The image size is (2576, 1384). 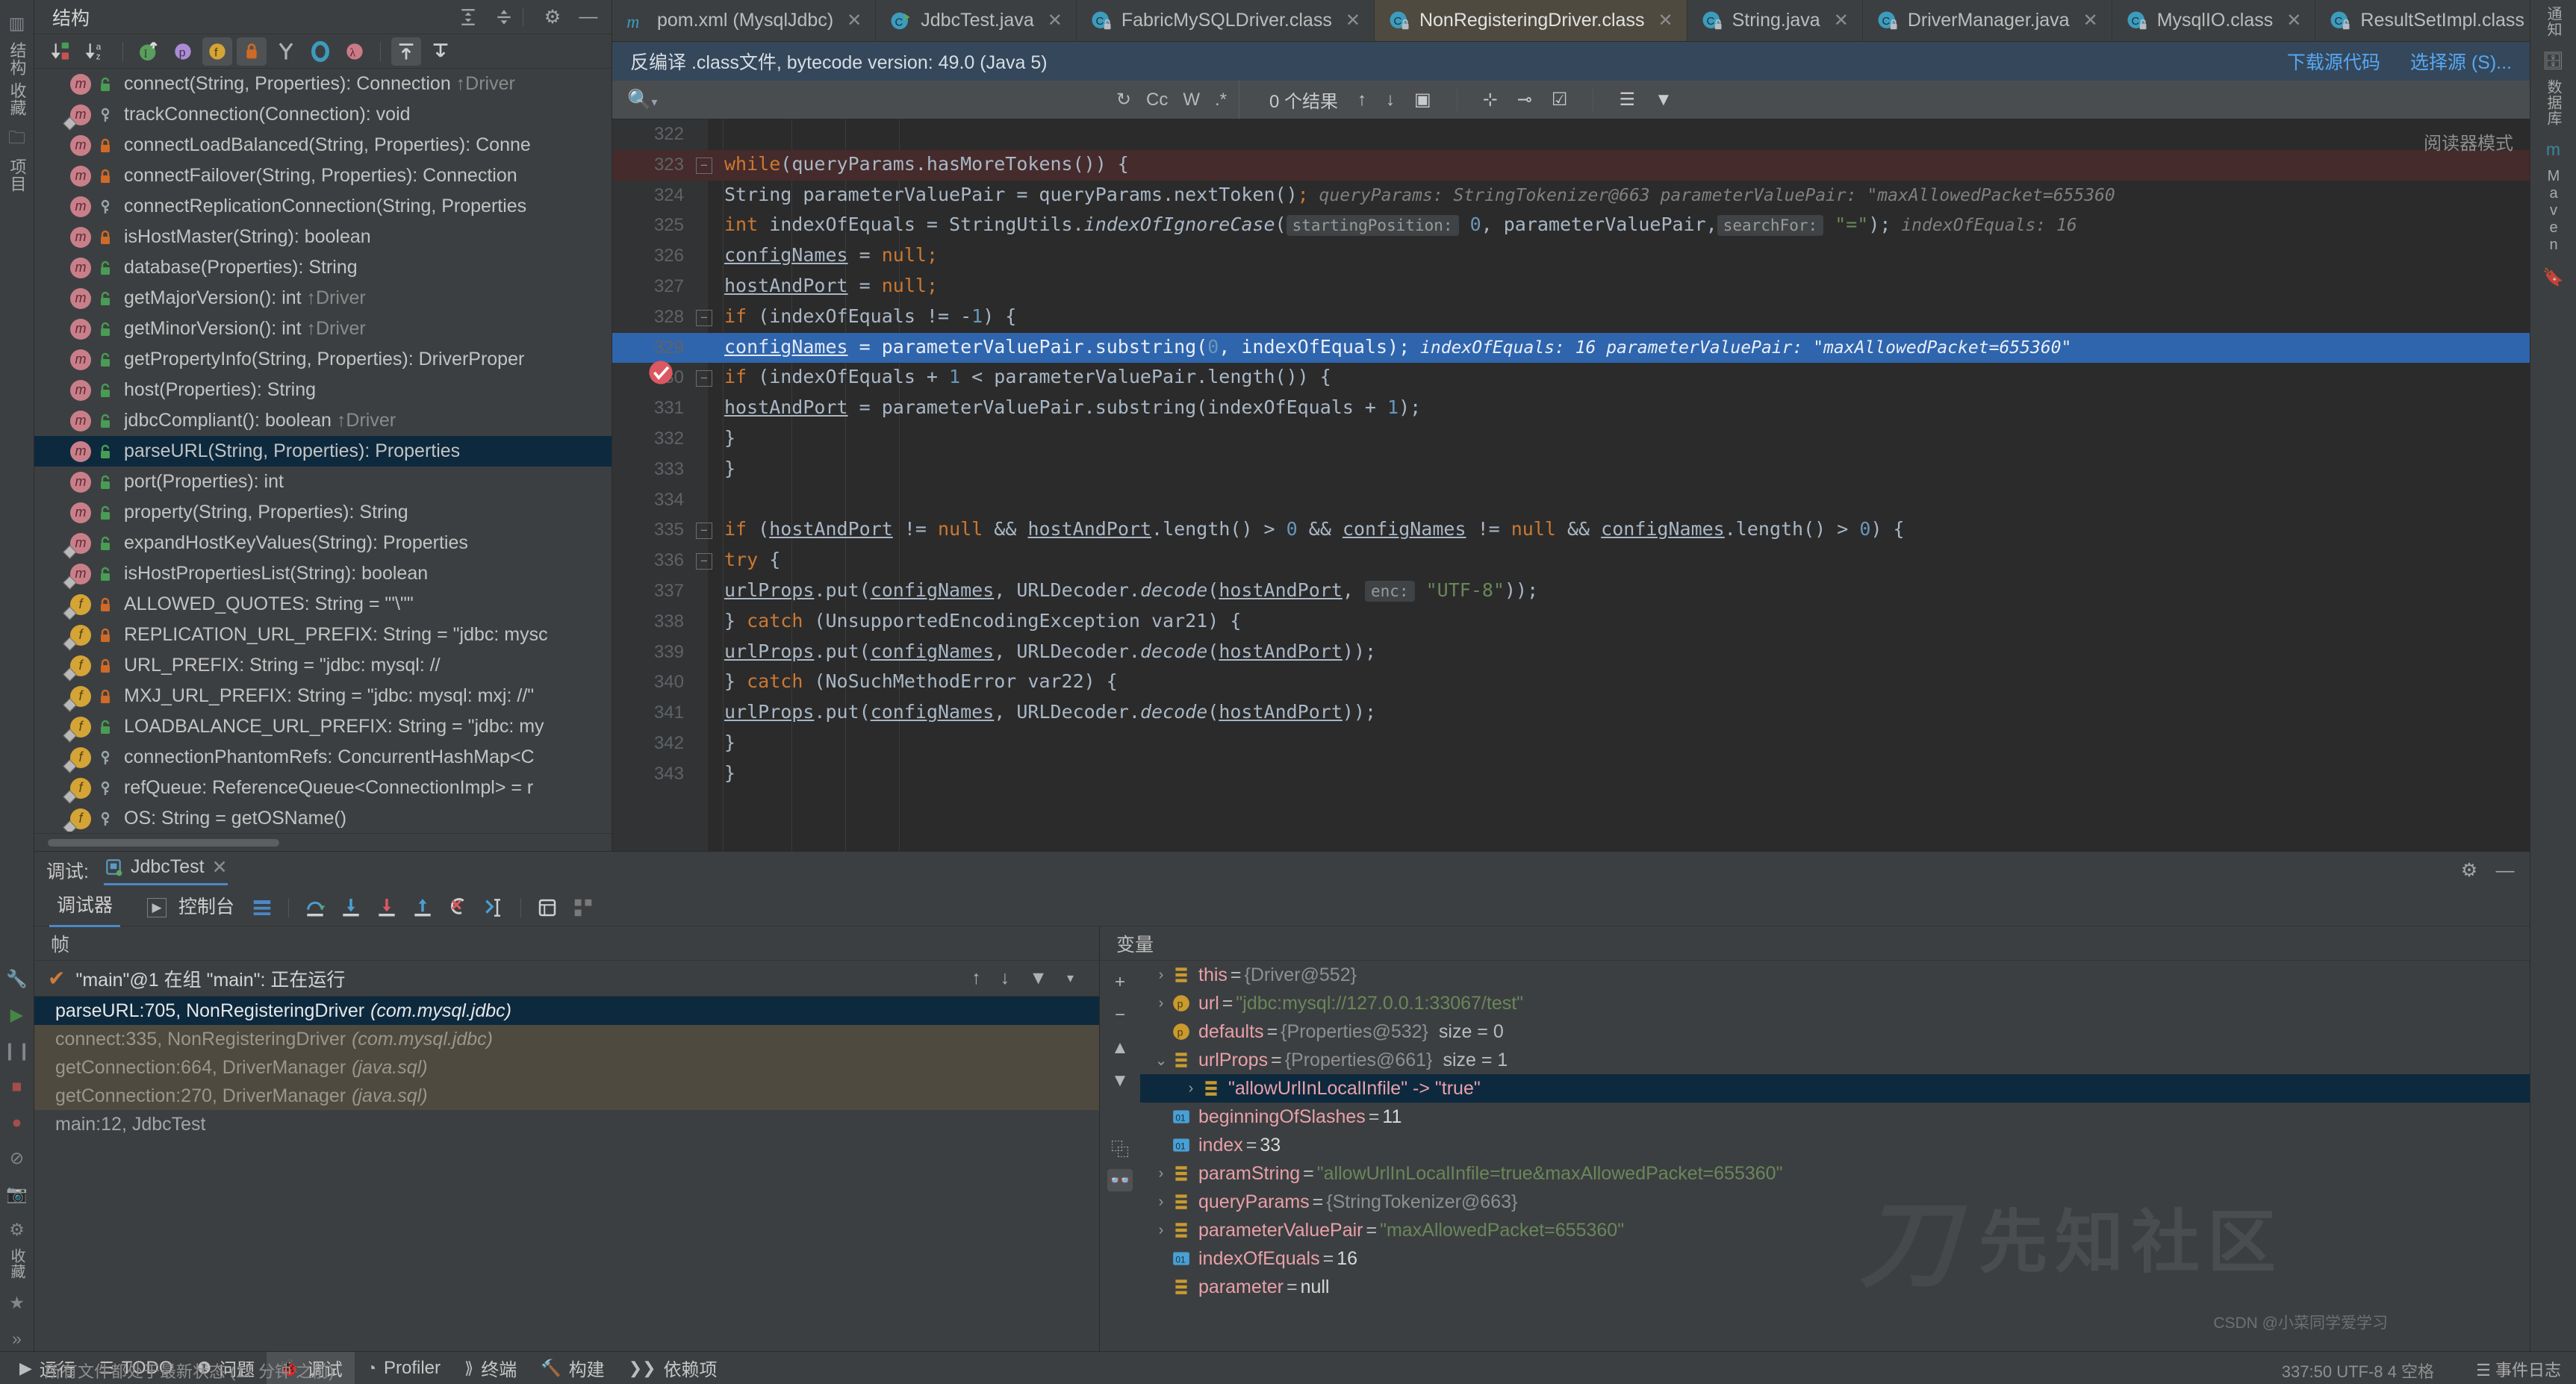 I want to click on structure-tree-item: m port(Properties): int, so click(x=323, y=482).